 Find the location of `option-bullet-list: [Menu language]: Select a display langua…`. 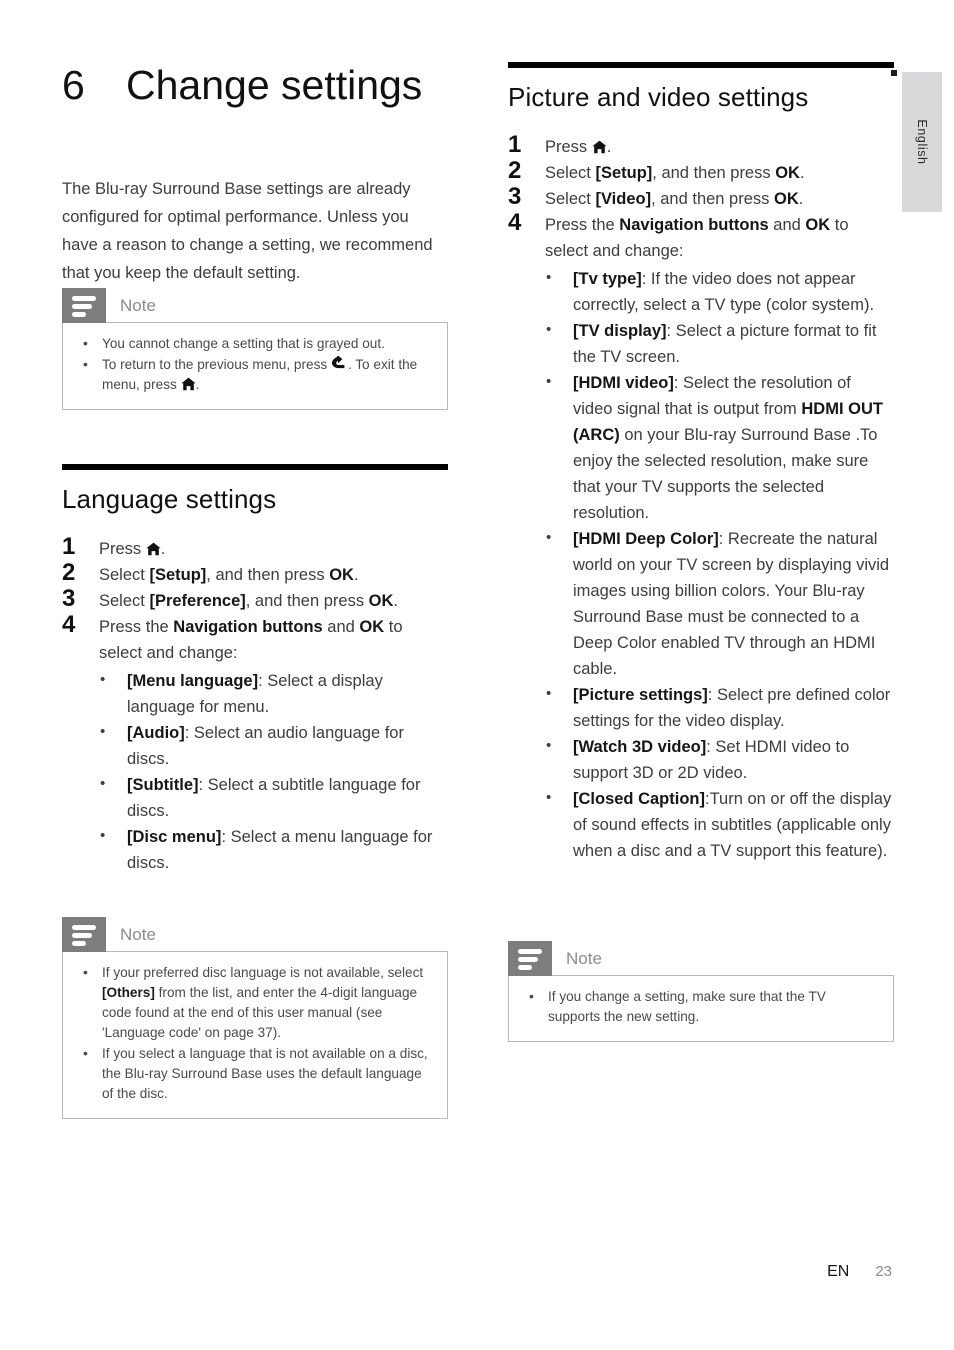

option-bullet-list: [Menu language]: Select a display langua… is located at coordinates (255, 771).